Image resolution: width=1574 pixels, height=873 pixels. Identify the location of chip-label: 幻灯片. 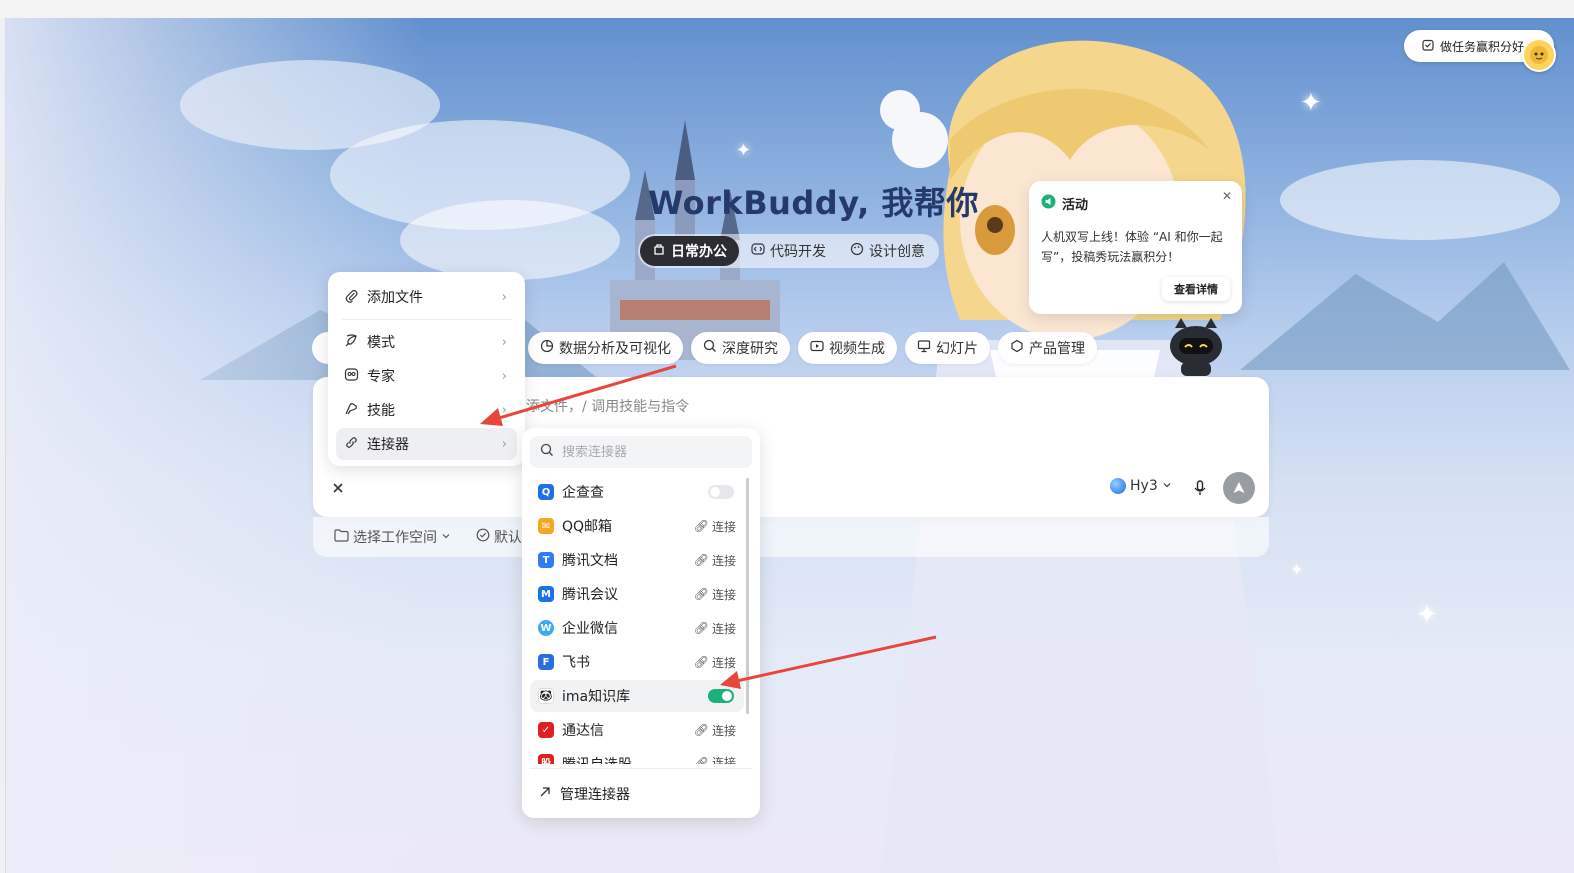
(957, 349).